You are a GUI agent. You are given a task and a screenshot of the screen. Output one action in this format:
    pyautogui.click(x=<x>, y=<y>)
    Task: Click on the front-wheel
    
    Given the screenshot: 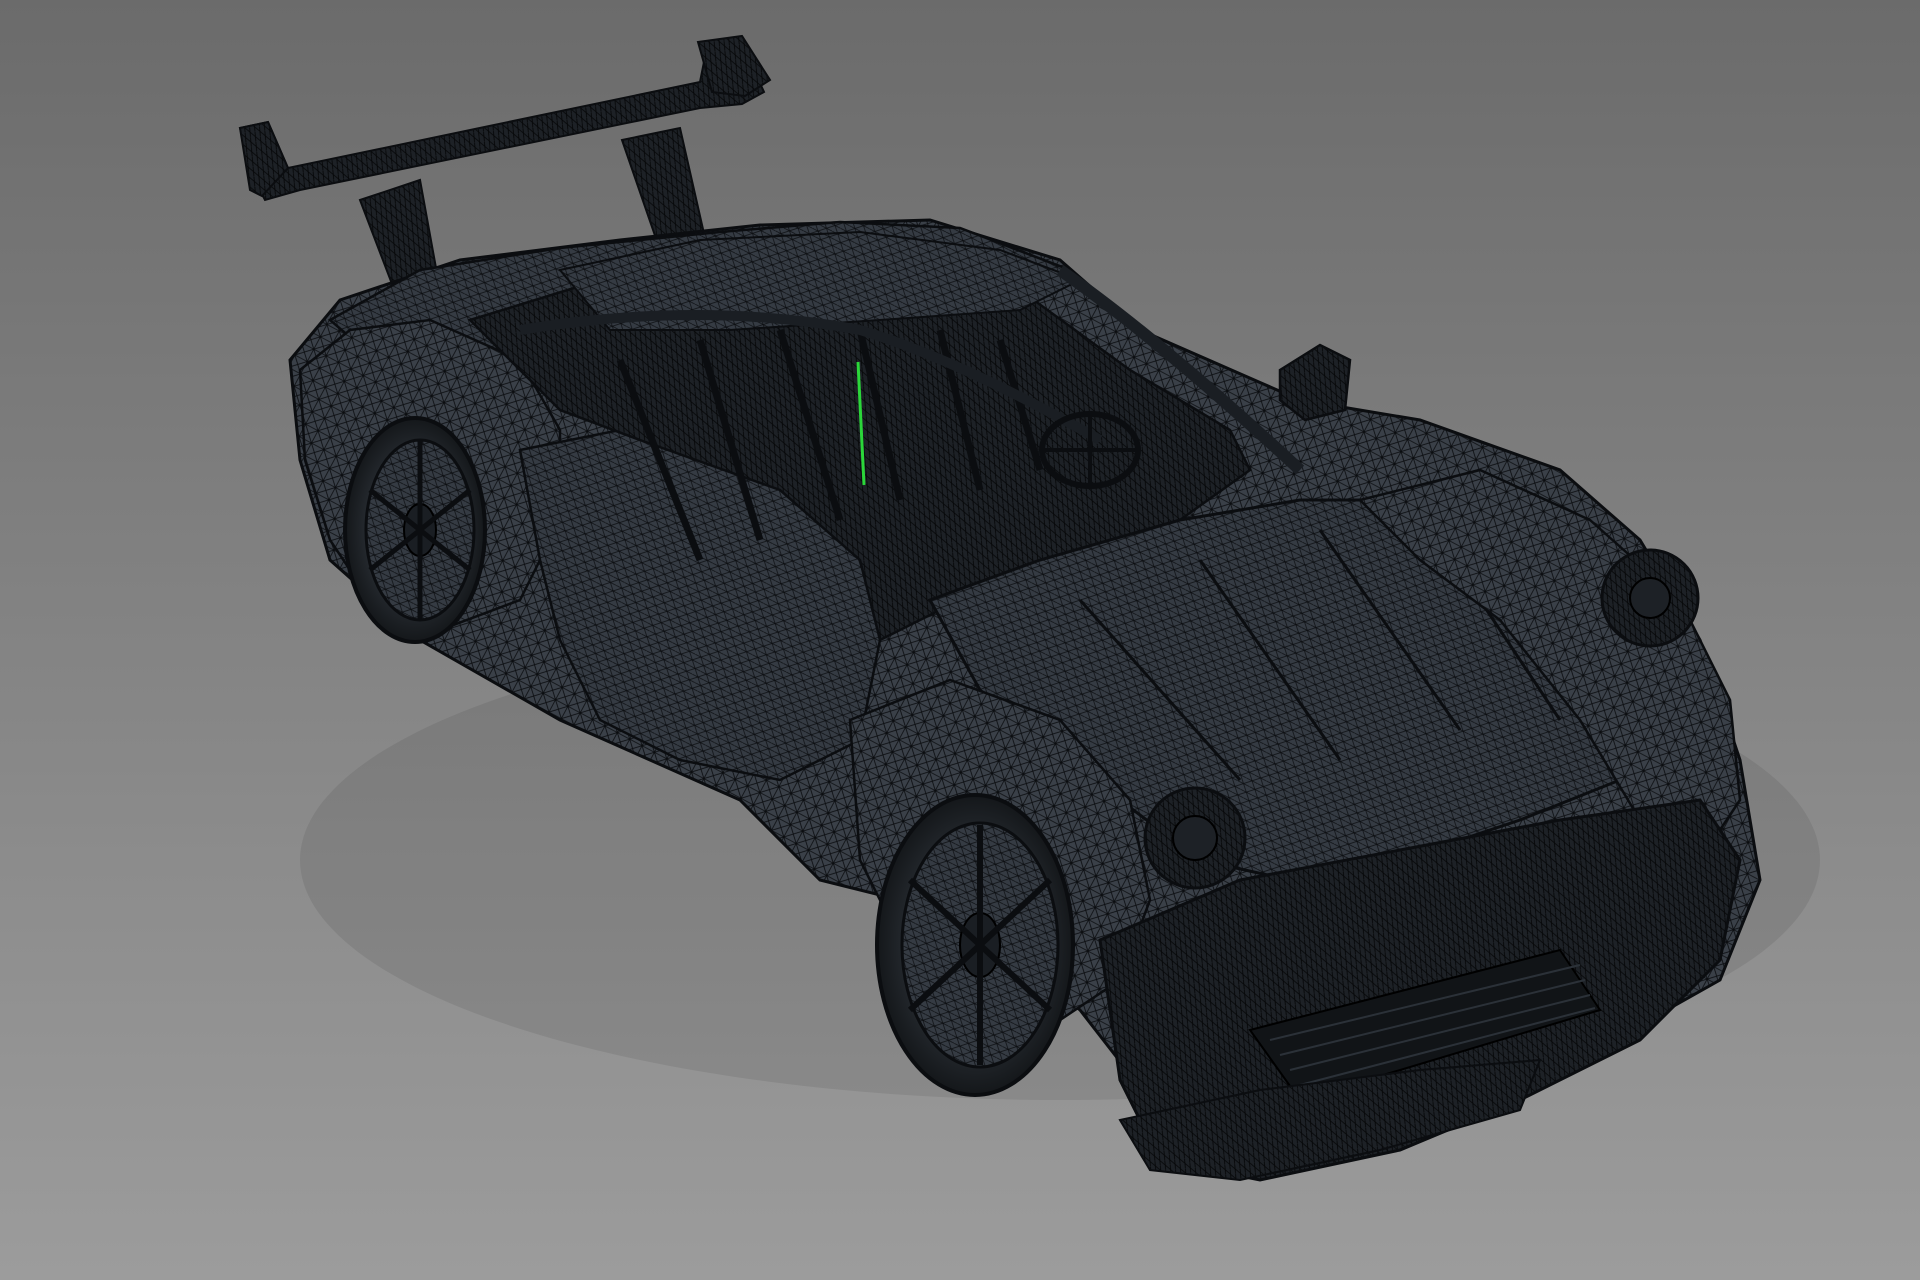 What is the action you would take?
    pyautogui.click(x=975, y=945)
    